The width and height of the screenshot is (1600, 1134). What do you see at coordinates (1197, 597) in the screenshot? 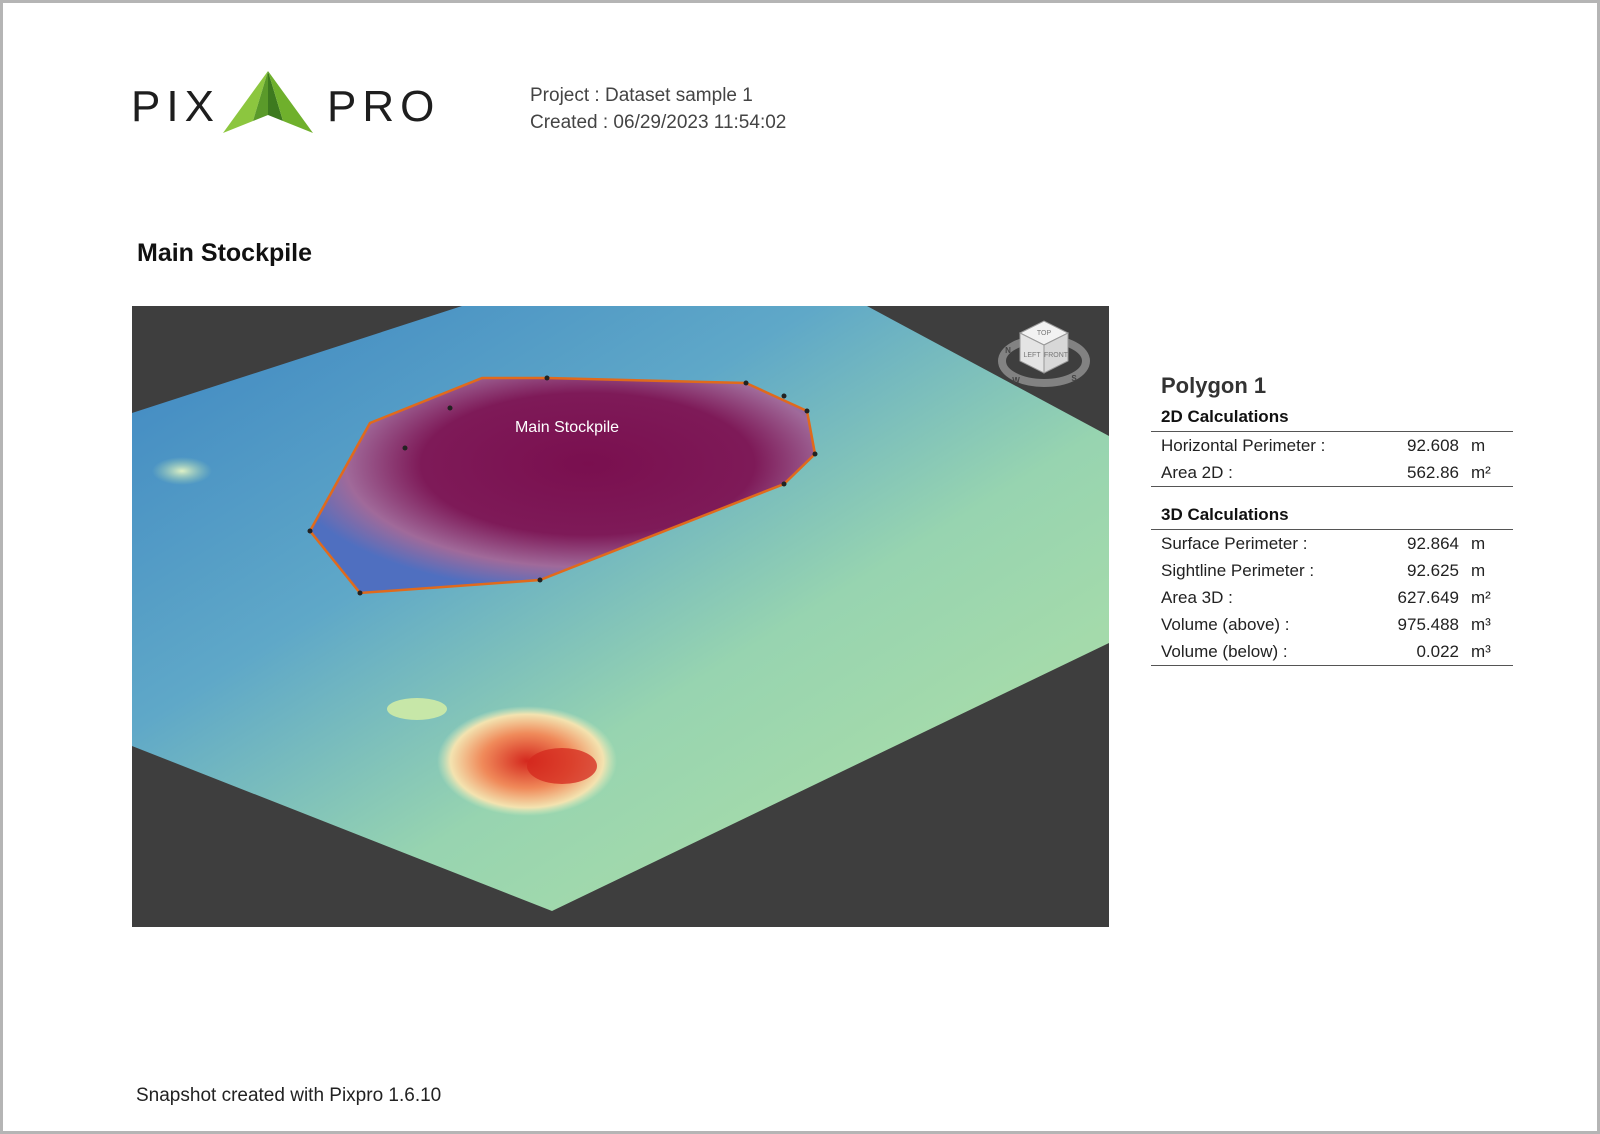
I see `calc-label: Area 3D :` at bounding box center [1197, 597].